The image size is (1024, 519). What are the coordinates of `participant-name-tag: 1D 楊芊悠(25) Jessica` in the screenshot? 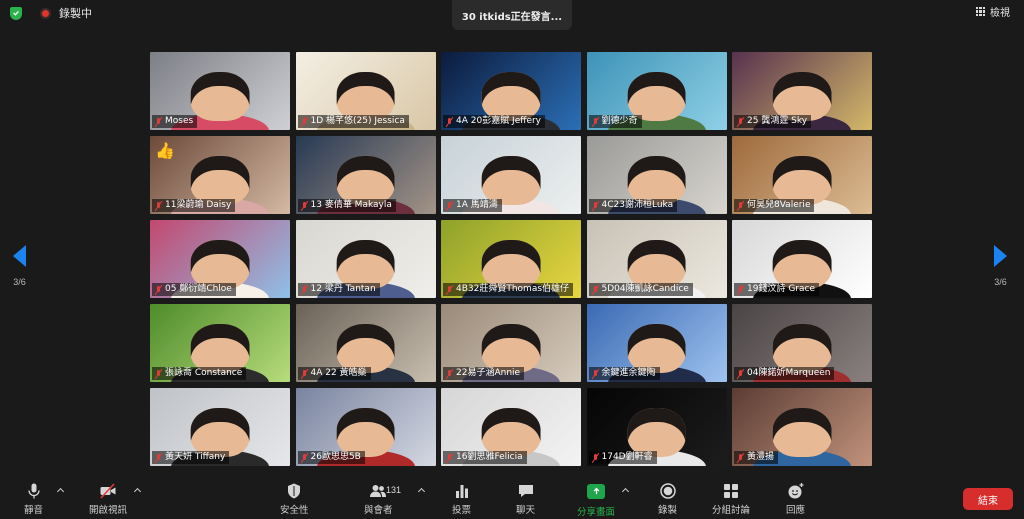 It's located at (353, 121).